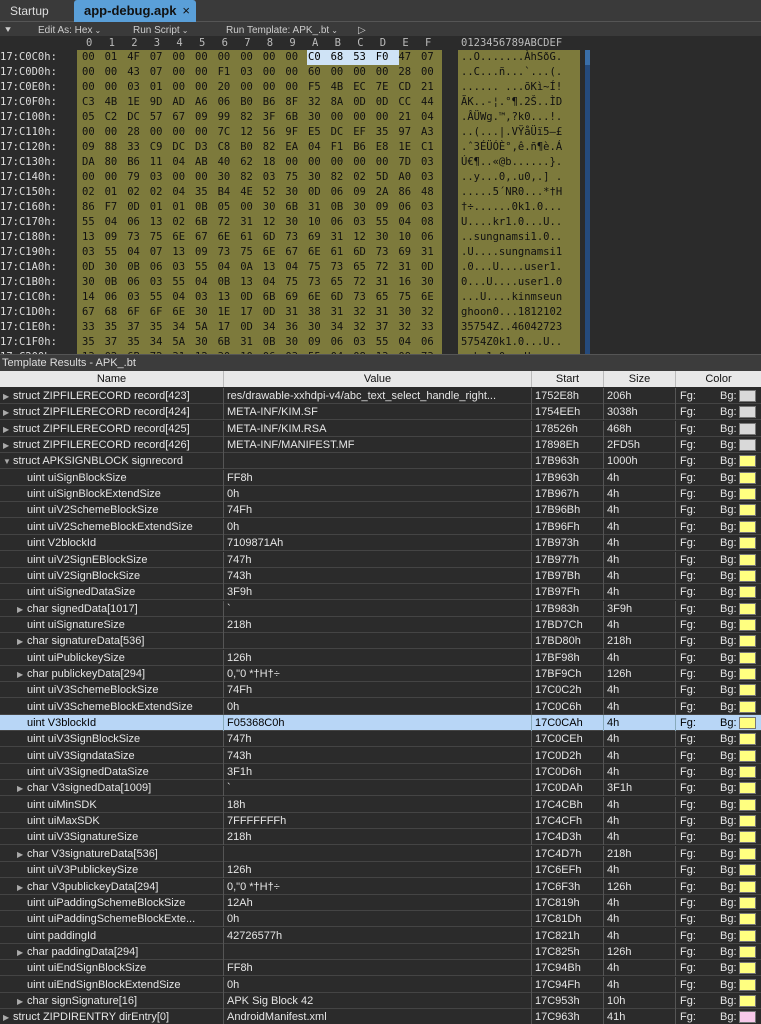  What do you see at coordinates (156, 237) in the screenshot?
I see `hex-byte: 75` at bounding box center [156, 237].